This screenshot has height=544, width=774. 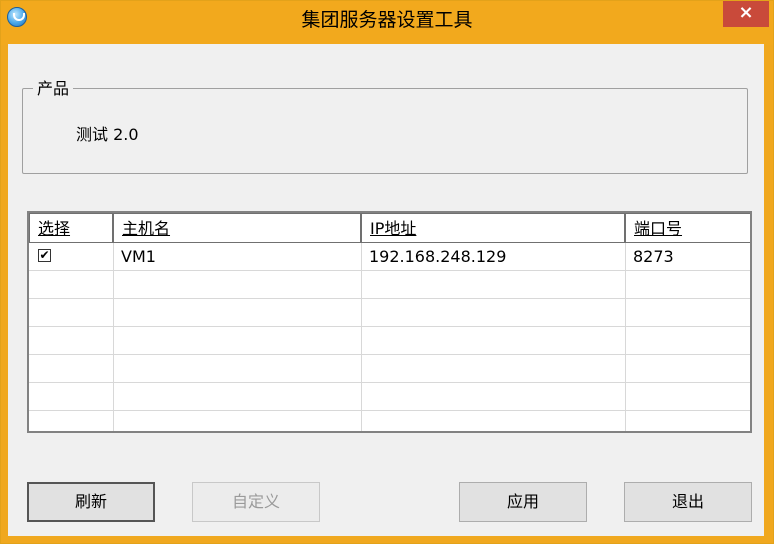 I want to click on port-cell: 8273, so click(x=653, y=256).